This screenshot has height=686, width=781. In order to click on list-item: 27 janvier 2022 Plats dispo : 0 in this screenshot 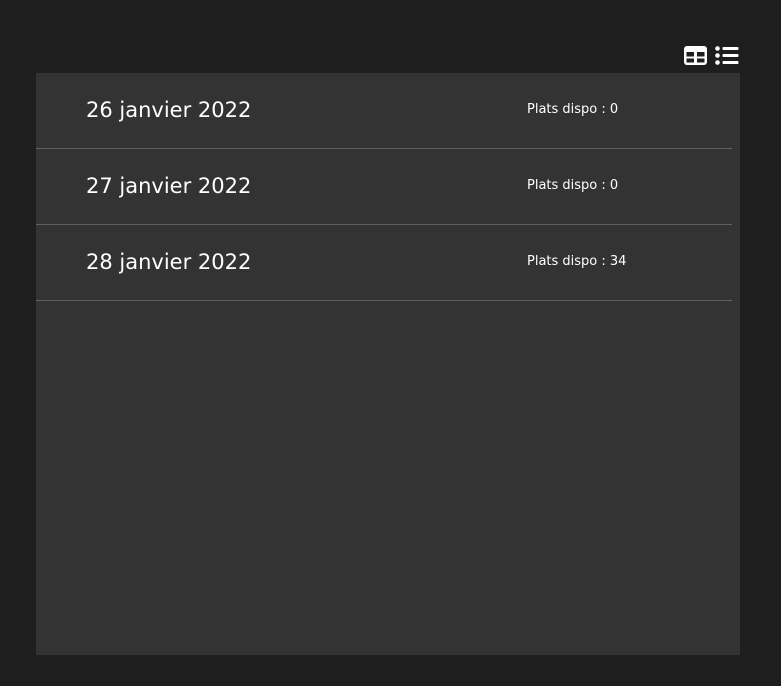, I will do `click(384, 187)`.